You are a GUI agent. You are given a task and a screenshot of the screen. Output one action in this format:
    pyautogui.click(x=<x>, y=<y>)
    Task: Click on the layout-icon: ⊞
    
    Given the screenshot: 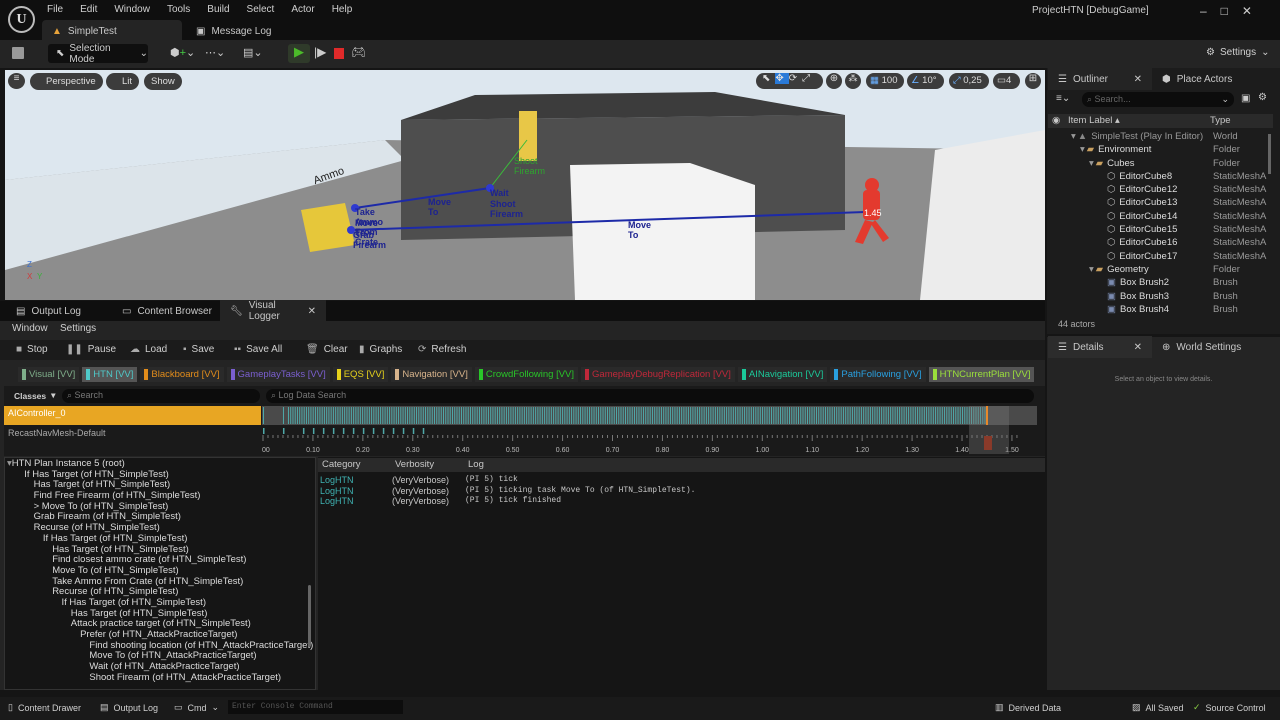 What is the action you would take?
    pyautogui.click(x=1033, y=81)
    